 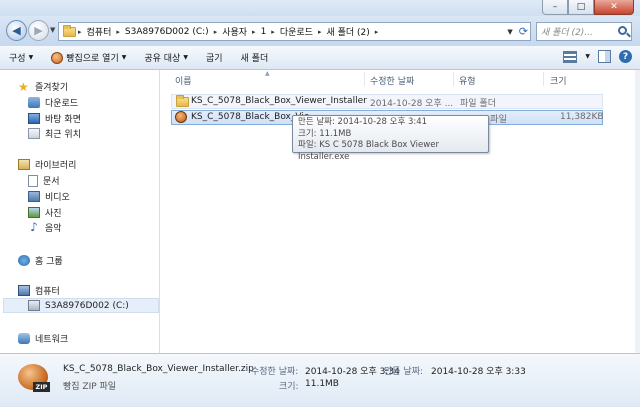 I want to click on nav-computer: 컴퓨터, so click(x=39, y=290).